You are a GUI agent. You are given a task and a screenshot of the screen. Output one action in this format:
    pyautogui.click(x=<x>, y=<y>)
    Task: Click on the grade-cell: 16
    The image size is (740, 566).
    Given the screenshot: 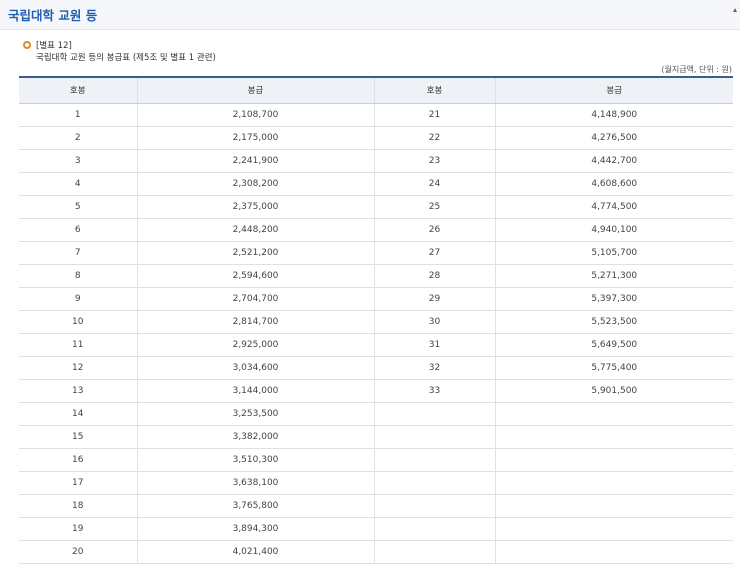 What is the action you would take?
    pyautogui.click(x=78, y=460)
    